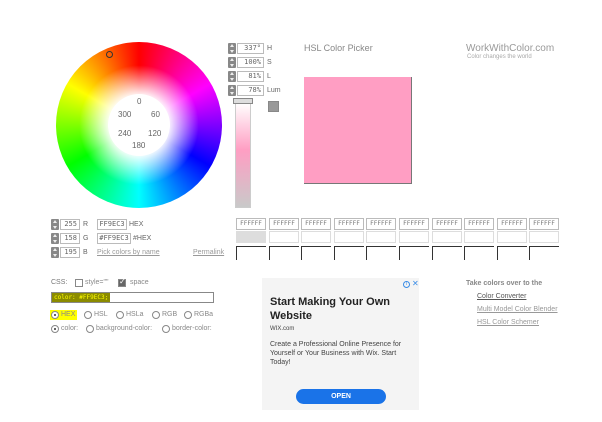 This screenshot has width=602, height=422. Describe the element at coordinates (204, 314) in the screenshot. I see `format-rgba-label: RGBa` at that location.